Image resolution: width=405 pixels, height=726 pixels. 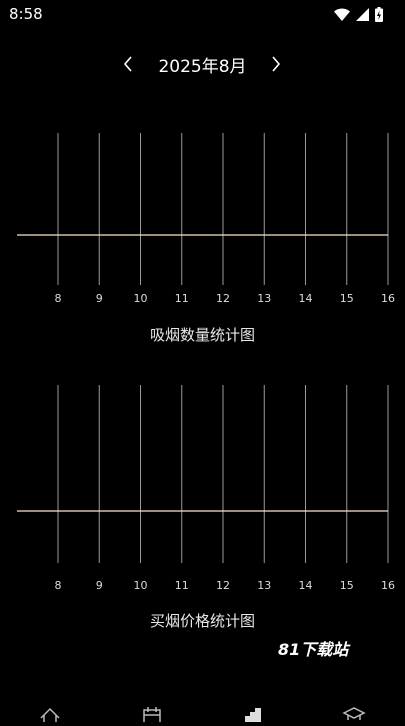 What do you see at coordinates (342, 14) in the screenshot?
I see `wifi-icon` at bounding box center [342, 14].